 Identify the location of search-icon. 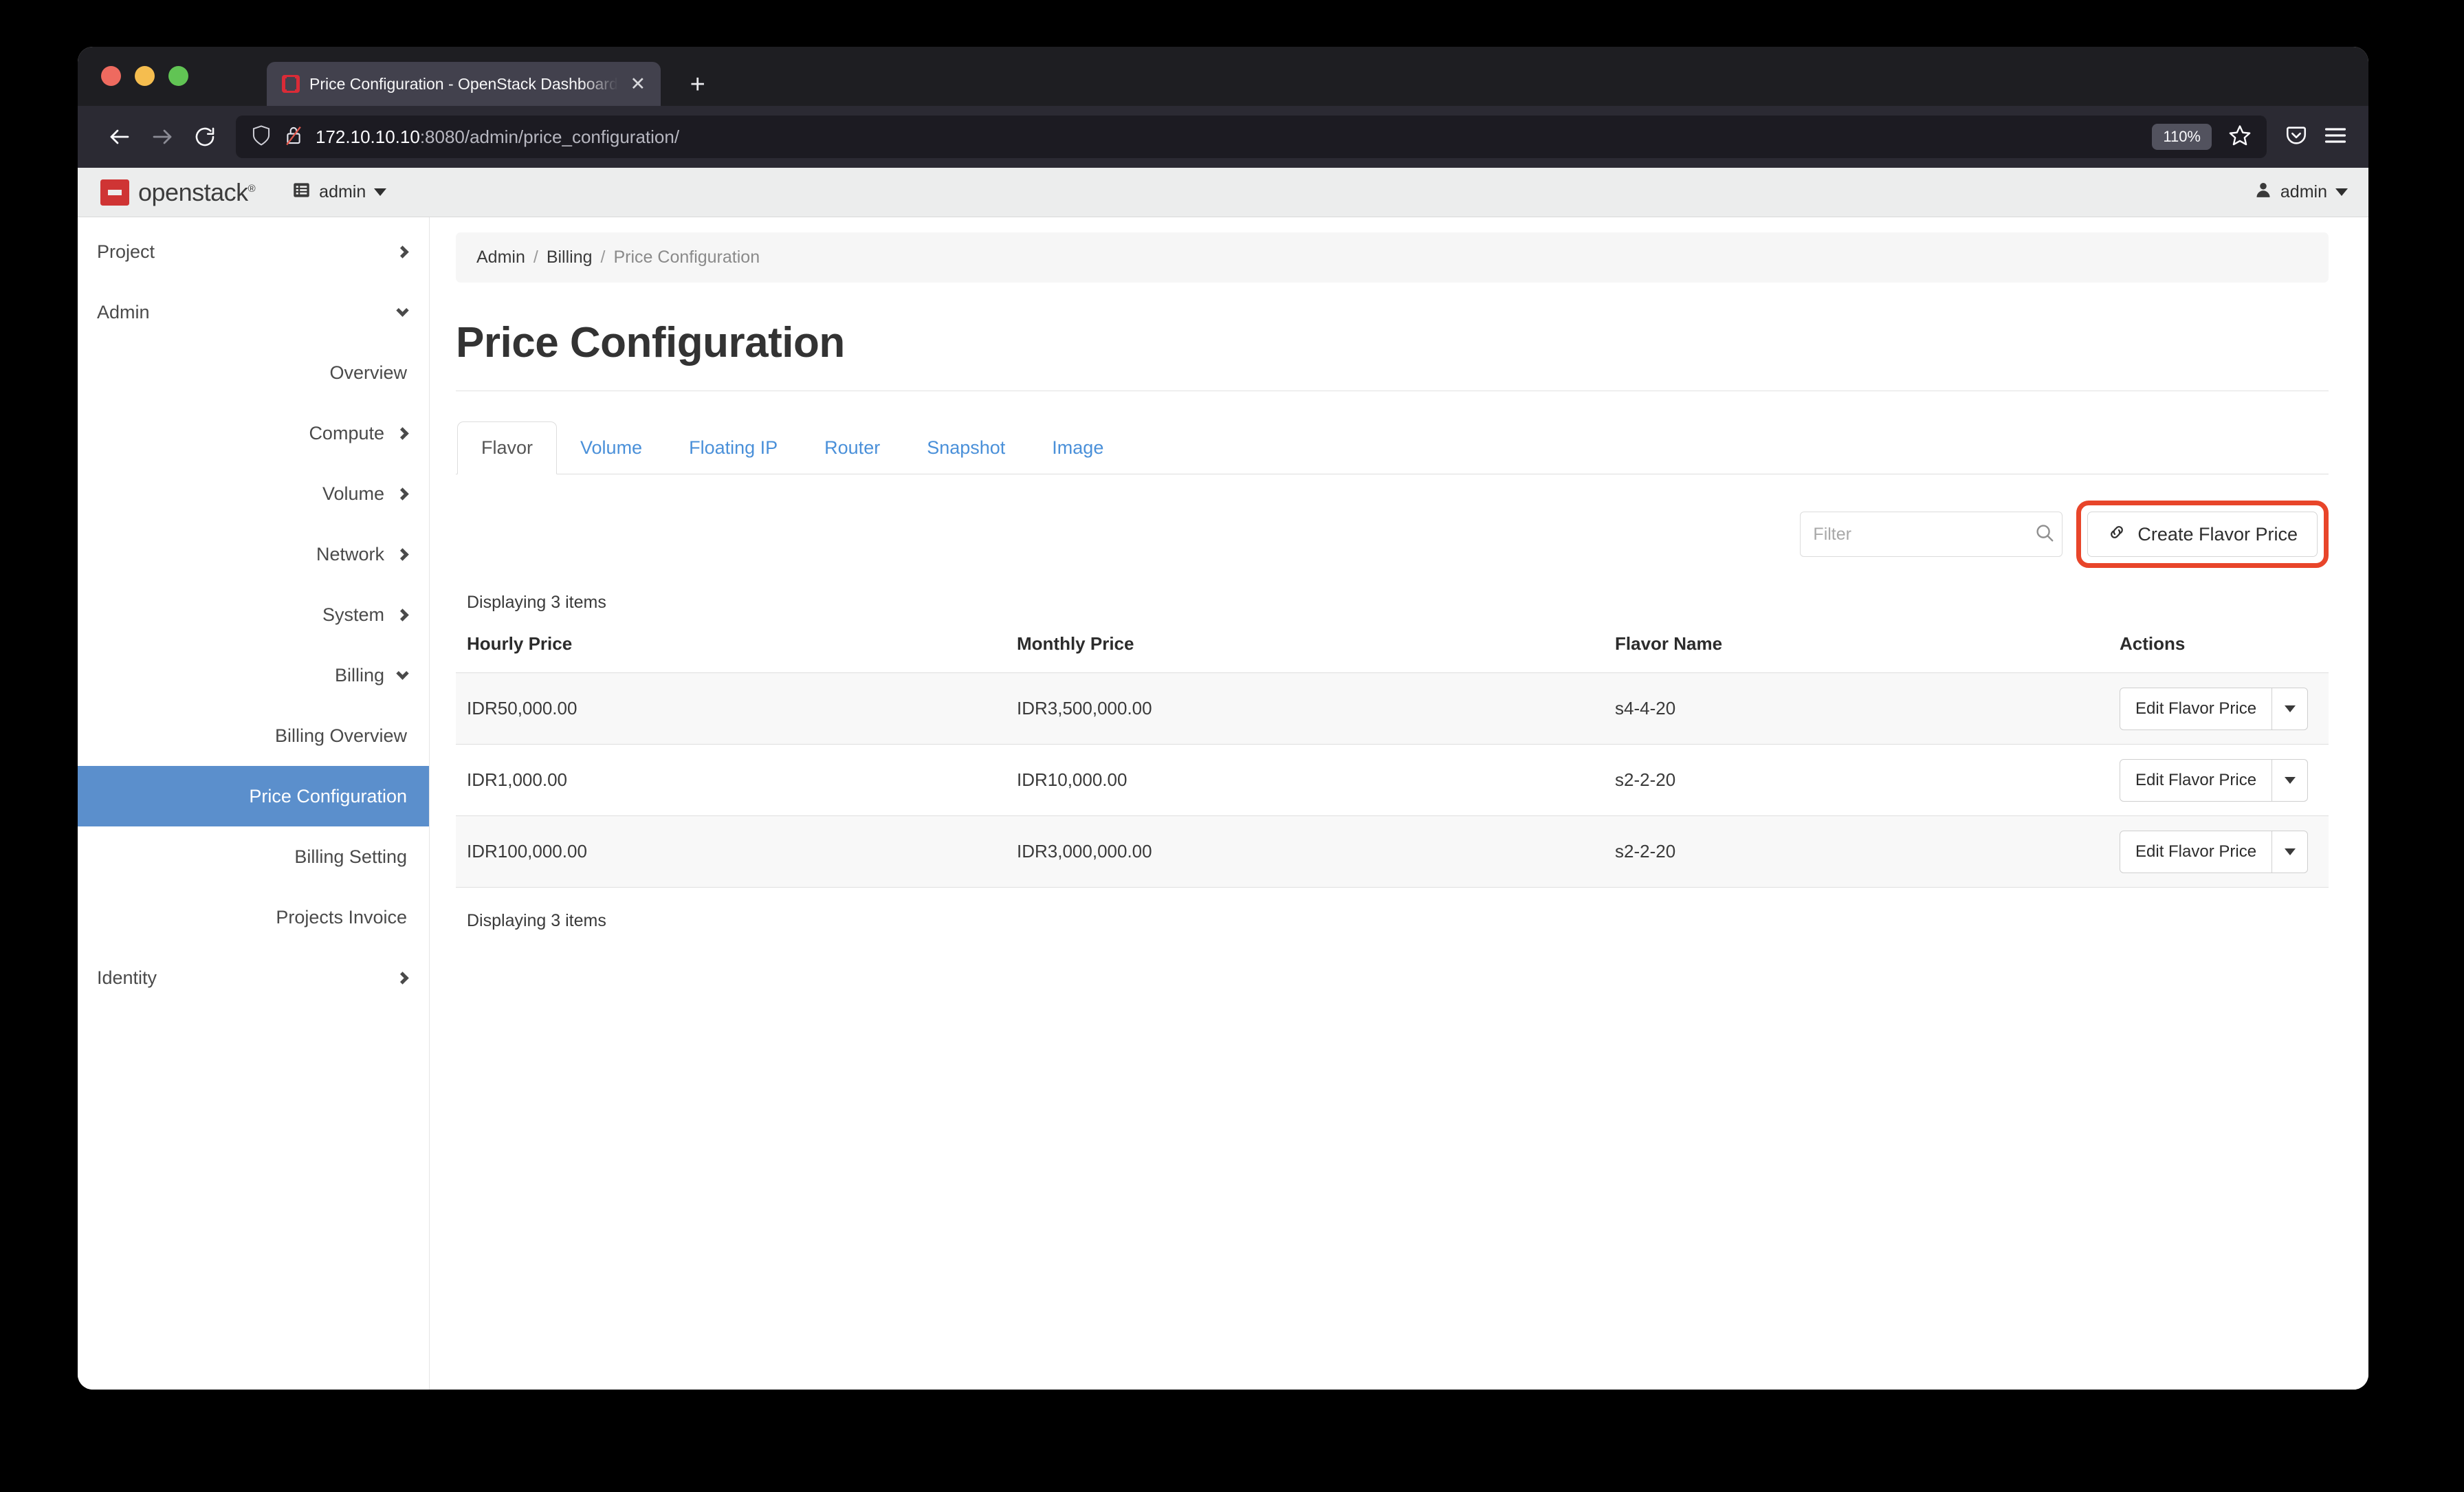
(2044, 535).